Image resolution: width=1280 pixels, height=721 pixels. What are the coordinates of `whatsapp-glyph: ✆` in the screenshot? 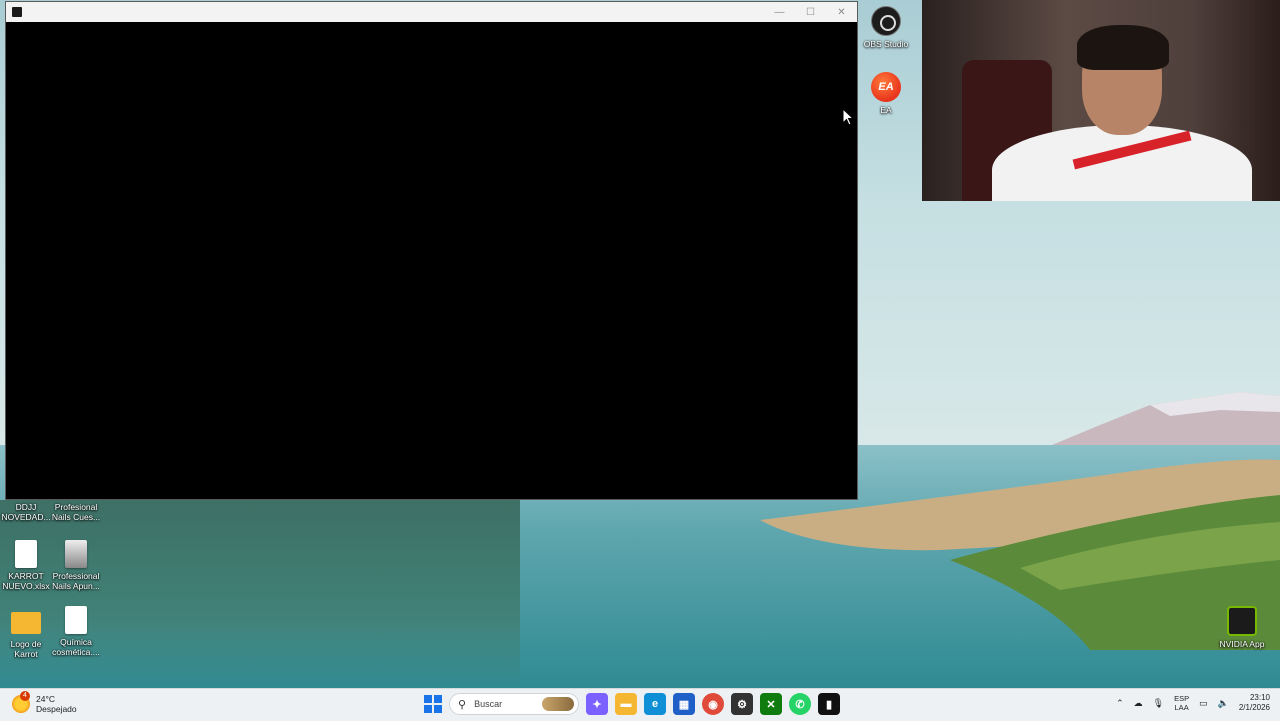 It's located at (800, 704).